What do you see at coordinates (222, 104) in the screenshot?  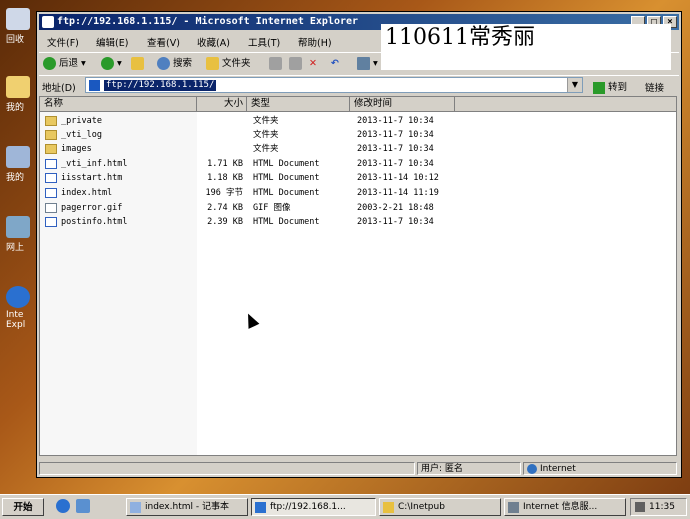 I see `column-size: 大小` at bounding box center [222, 104].